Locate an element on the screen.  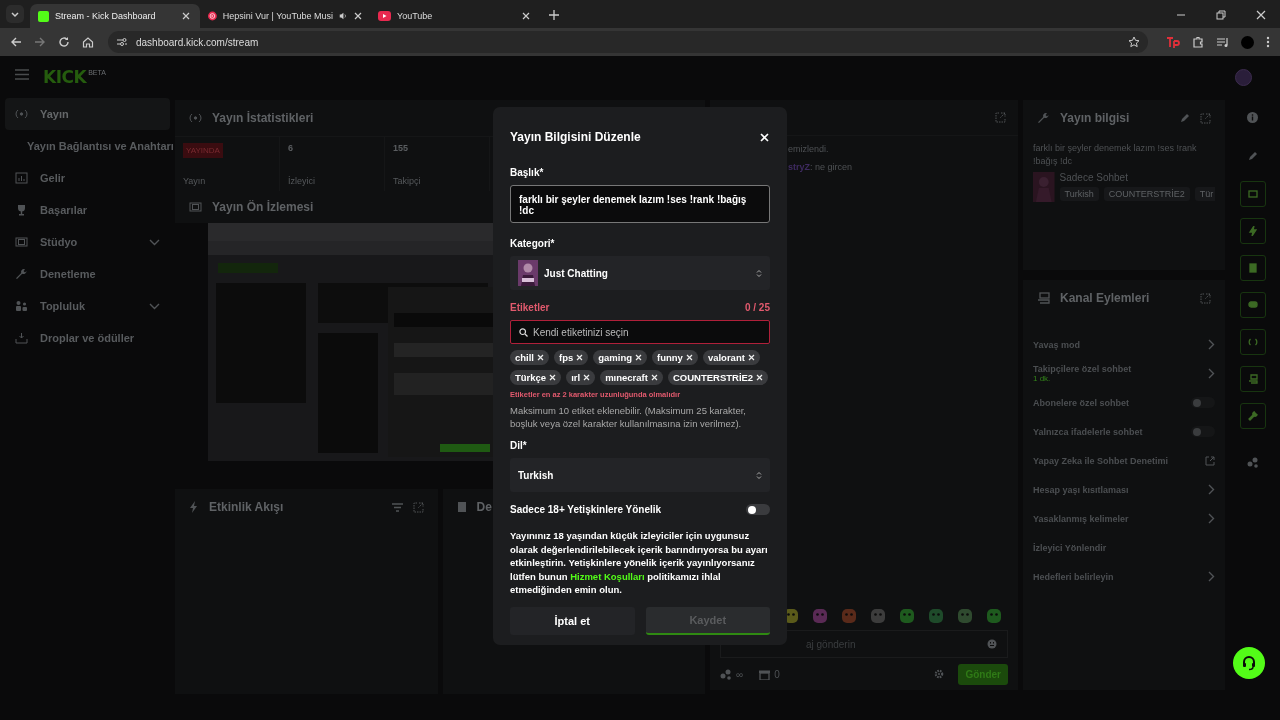
menu-icon is located at coordinates (22, 74).